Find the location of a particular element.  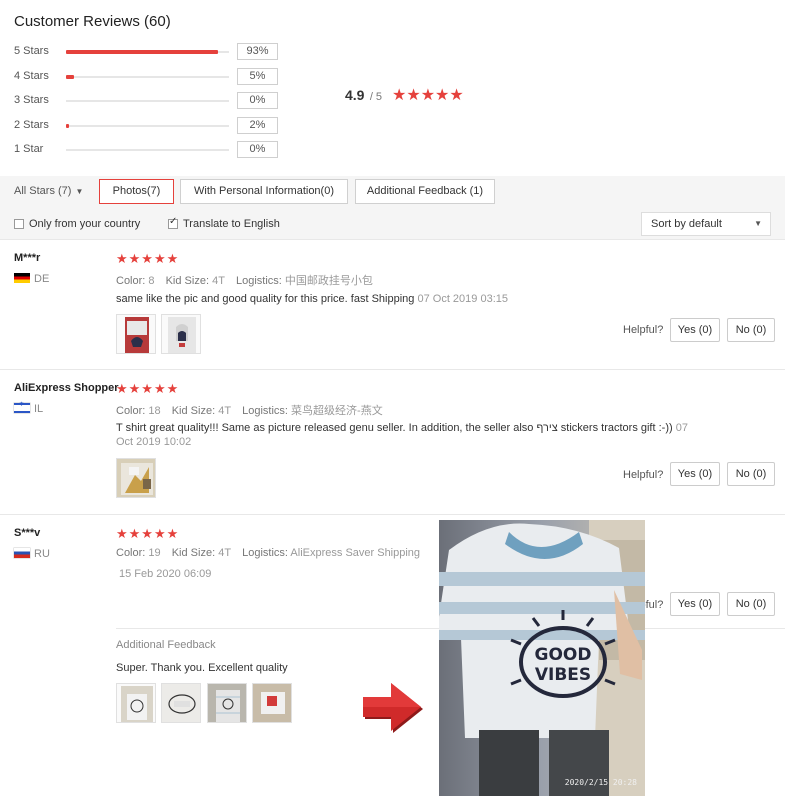

rating-label: 1 Star is located at coordinates (29, 149).